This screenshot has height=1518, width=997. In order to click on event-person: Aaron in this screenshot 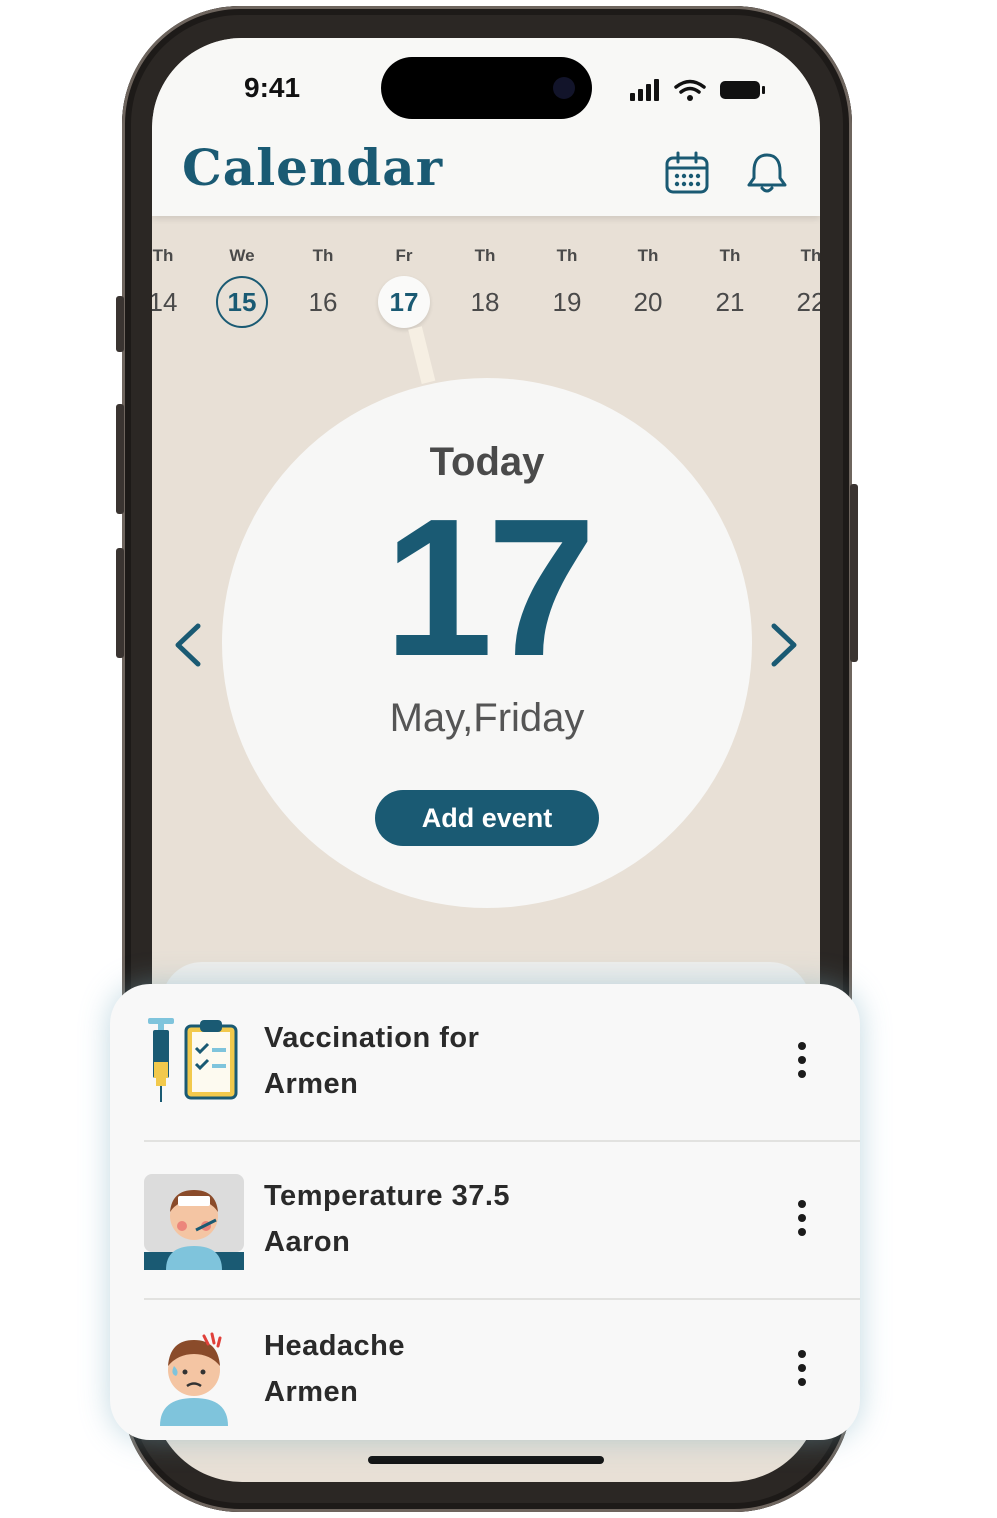, I will do `click(307, 1242)`.